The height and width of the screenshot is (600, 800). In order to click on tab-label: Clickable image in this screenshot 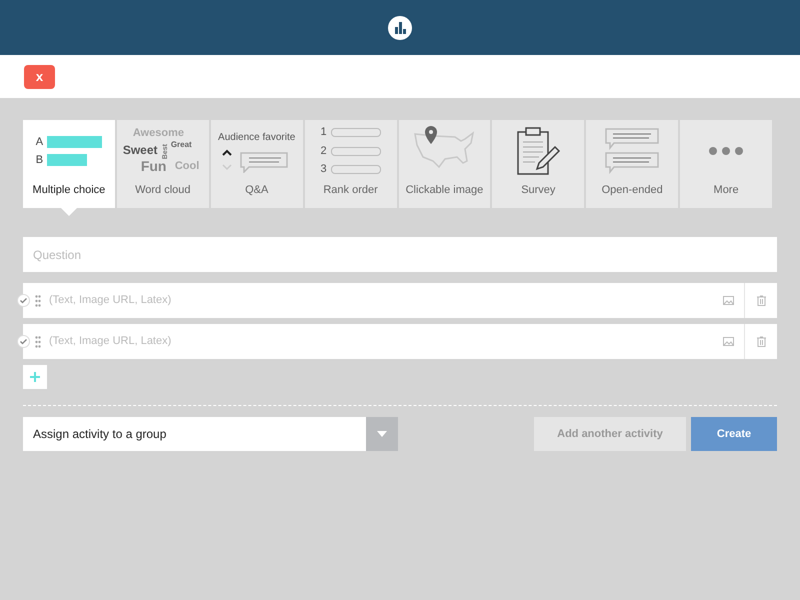, I will do `click(445, 190)`.